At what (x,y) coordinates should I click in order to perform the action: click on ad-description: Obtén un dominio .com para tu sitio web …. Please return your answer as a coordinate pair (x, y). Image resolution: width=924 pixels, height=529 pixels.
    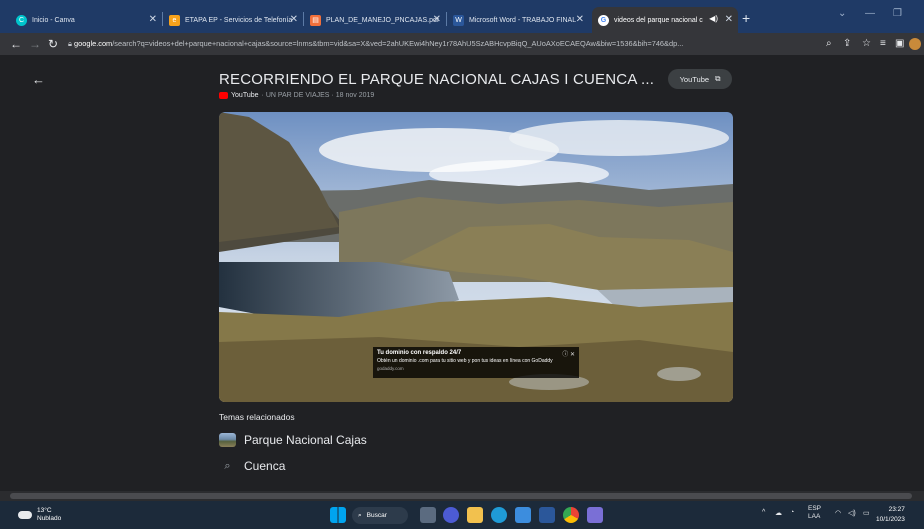
    Looking at the image, I should click on (465, 361).